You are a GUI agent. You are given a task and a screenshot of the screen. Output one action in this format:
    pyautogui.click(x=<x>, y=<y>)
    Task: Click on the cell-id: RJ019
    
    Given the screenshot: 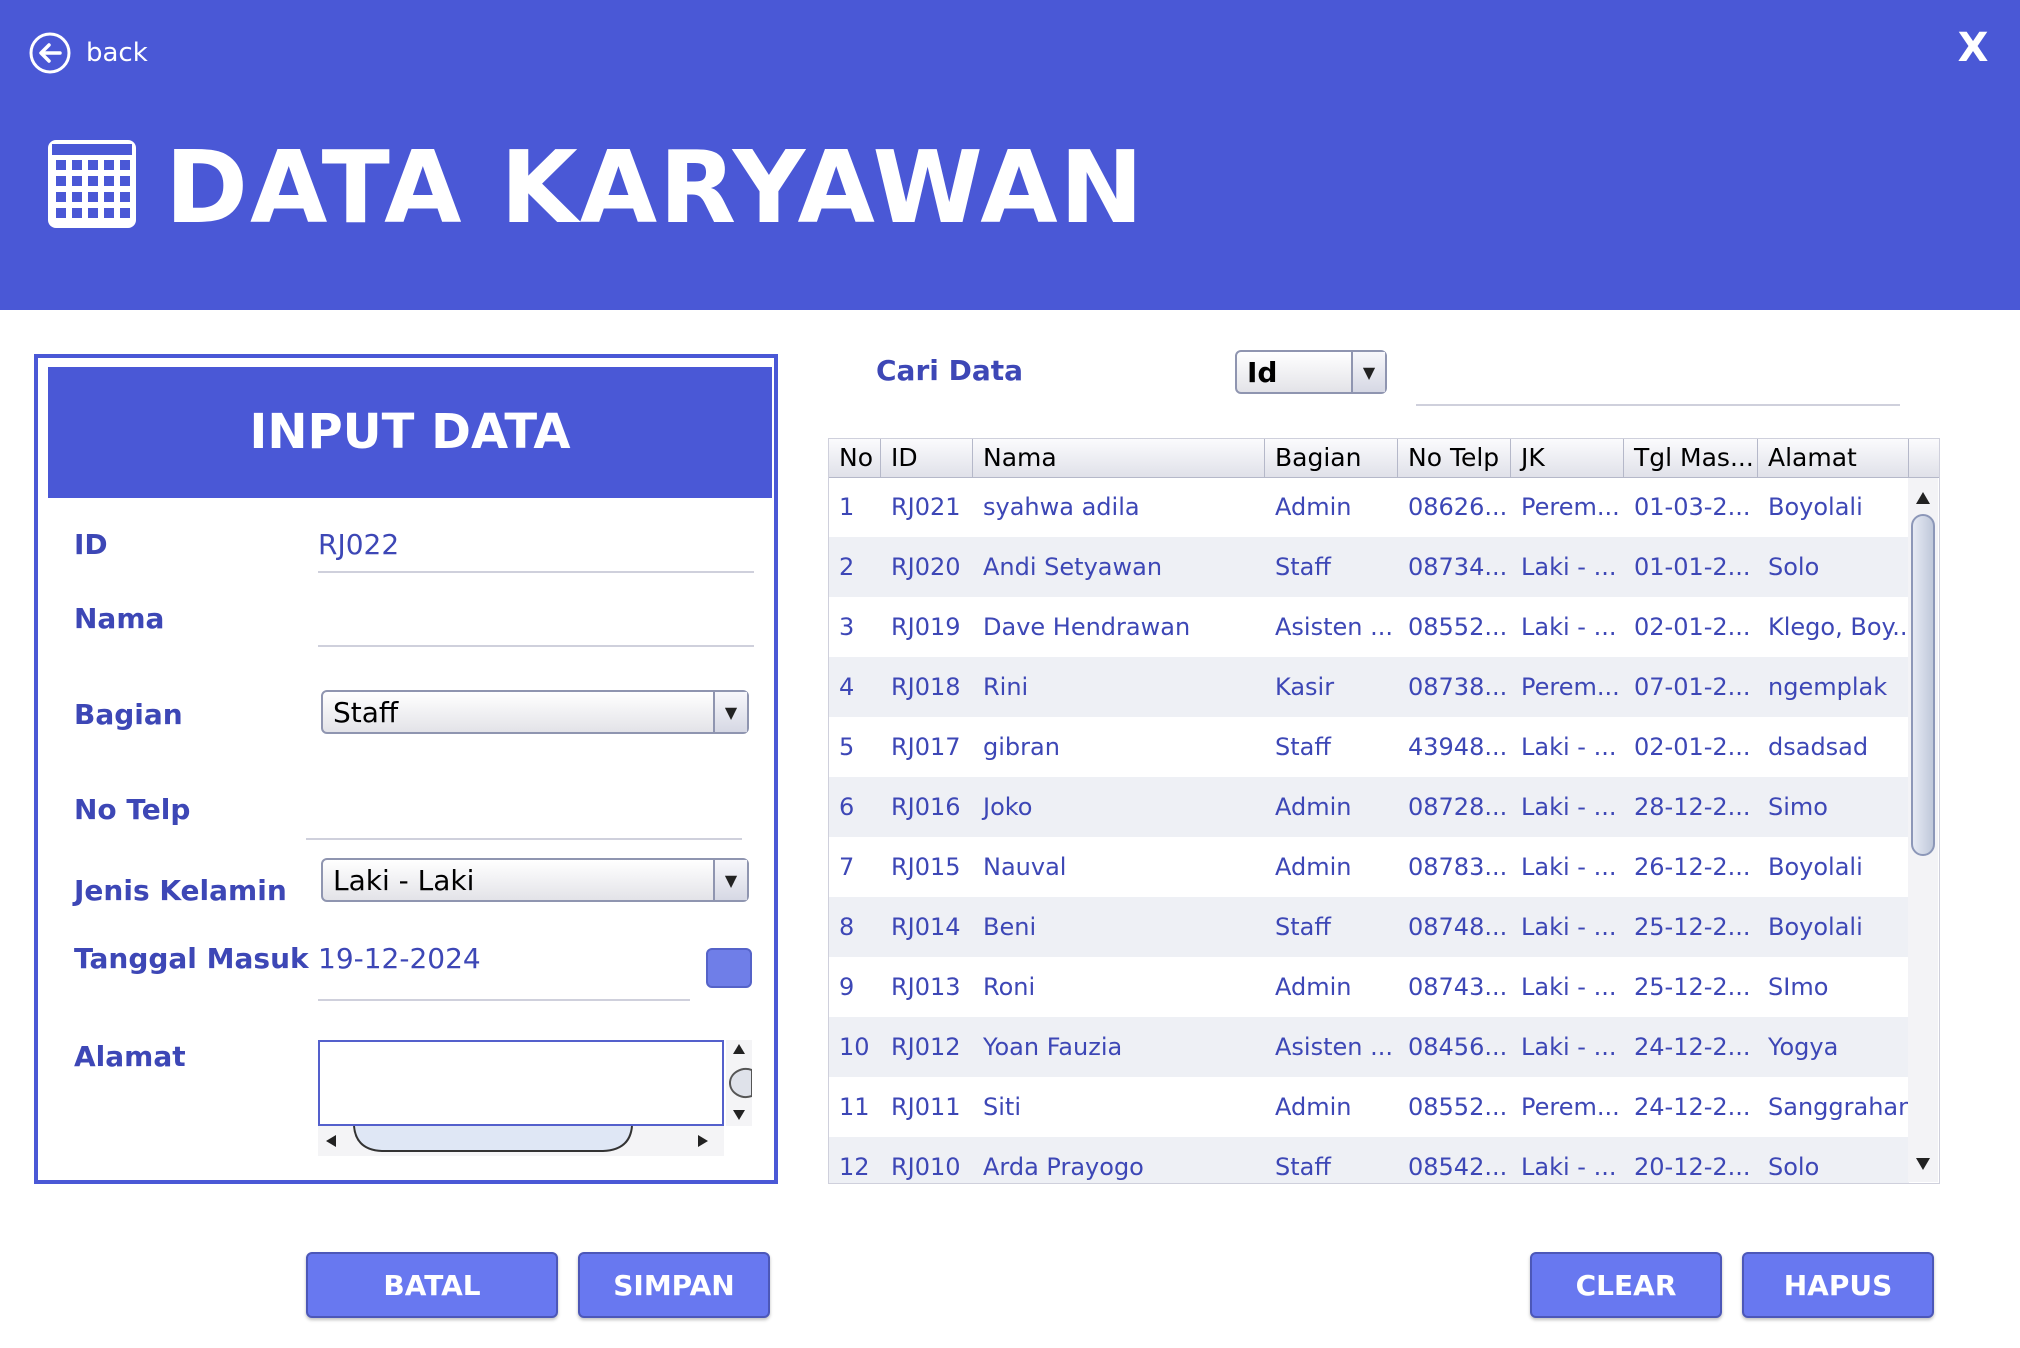 What is the action you would take?
    pyautogui.click(x=926, y=627)
    